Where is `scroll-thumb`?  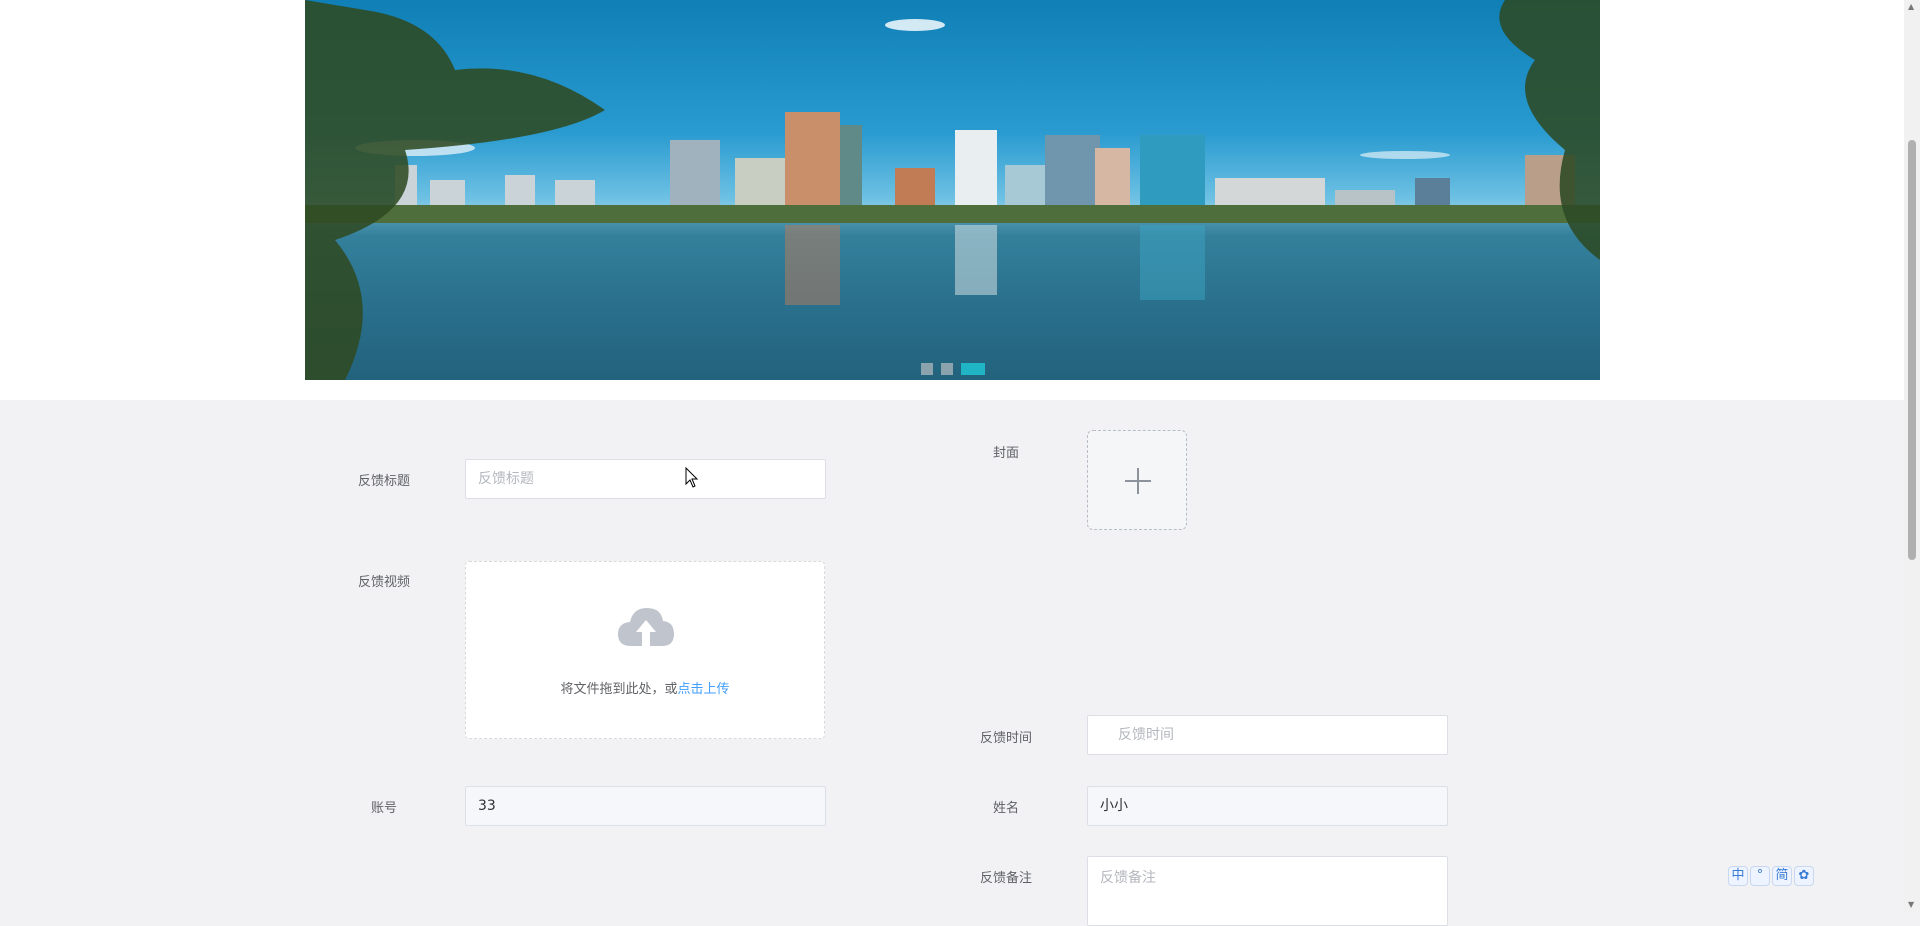 scroll-thumb is located at coordinates (1912, 350).